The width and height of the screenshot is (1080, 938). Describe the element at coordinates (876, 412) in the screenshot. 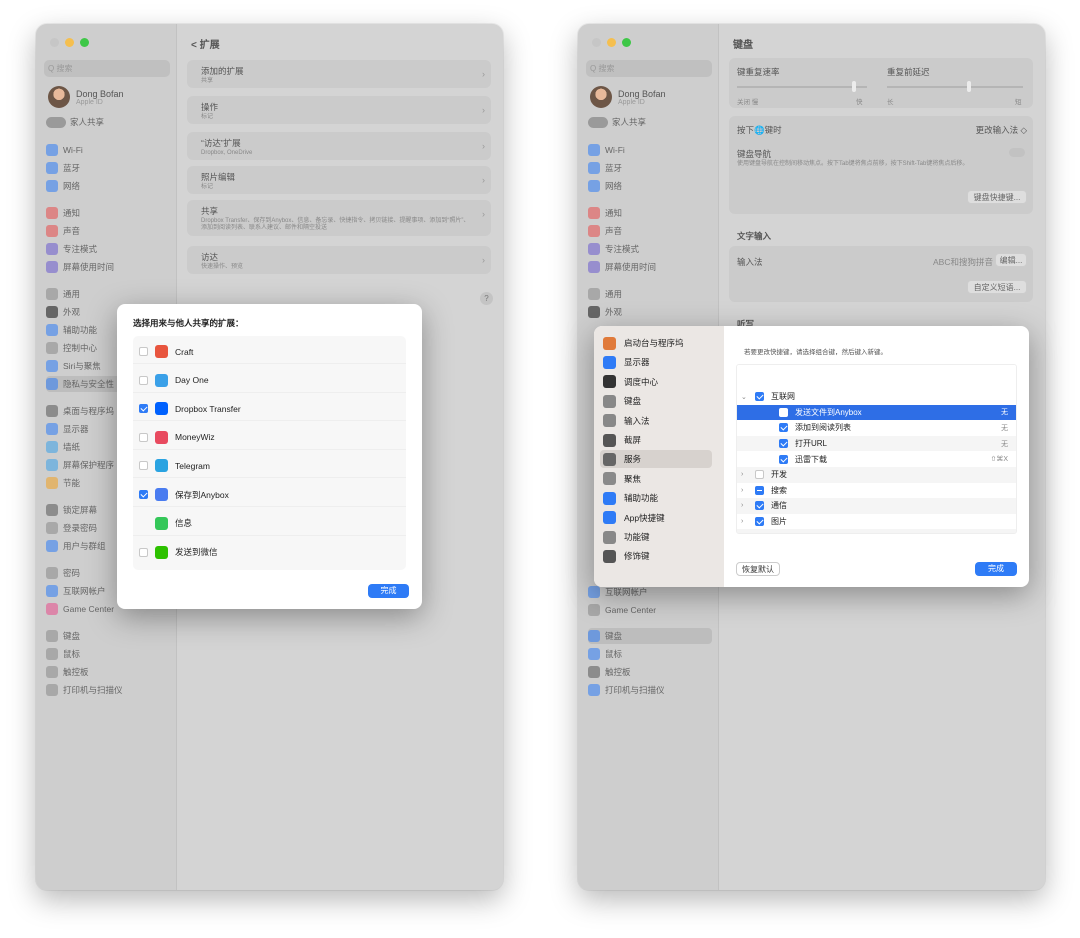

I see `shortcut-row: 发送文件到Anybox 无` at that location.